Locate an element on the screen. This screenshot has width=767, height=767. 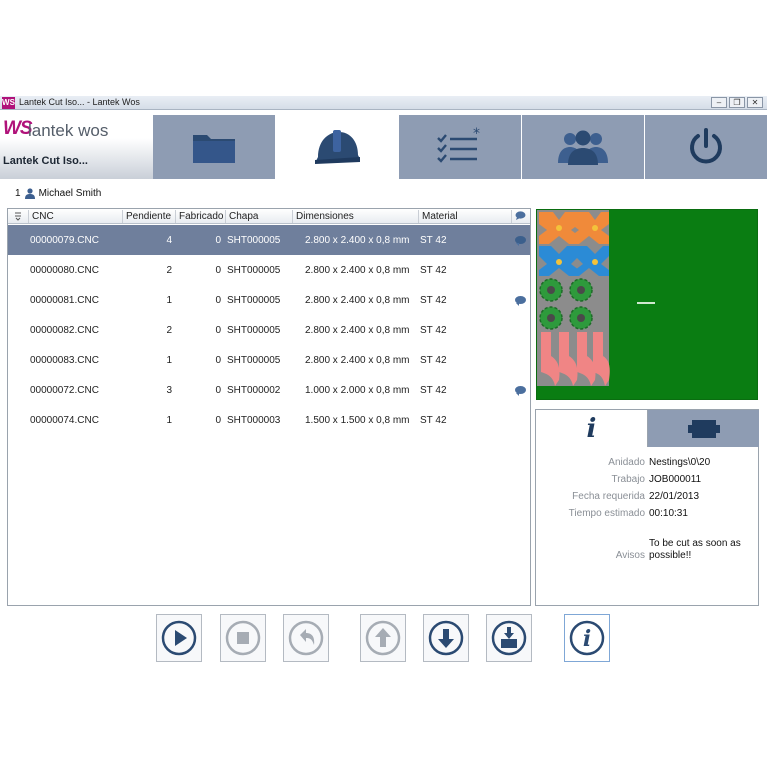
play-button is located at coordinates (179, 638).